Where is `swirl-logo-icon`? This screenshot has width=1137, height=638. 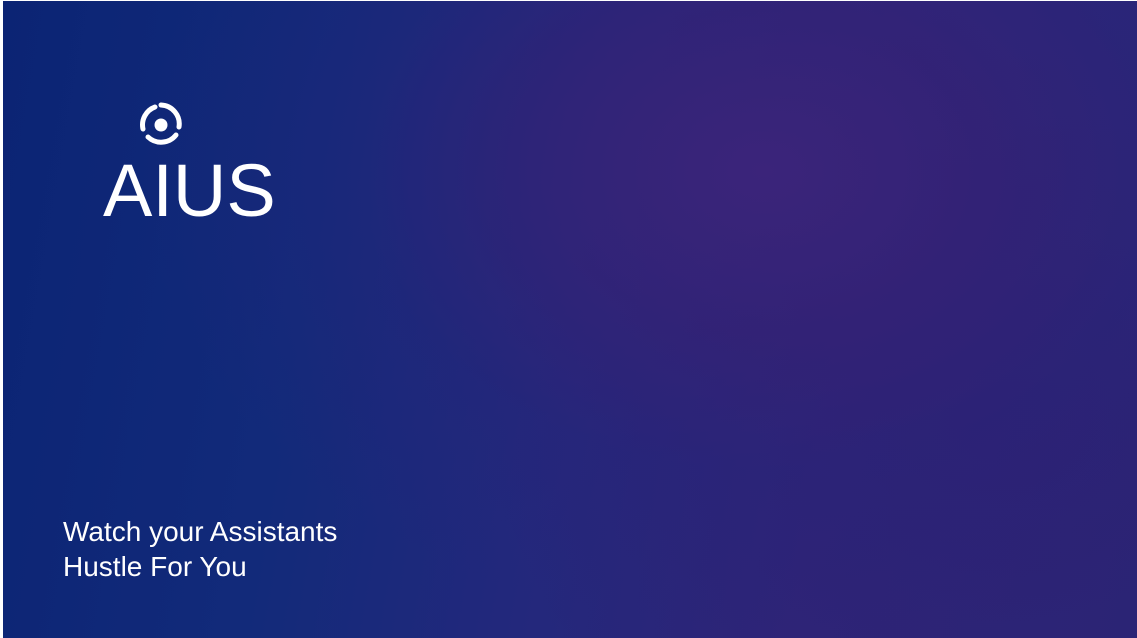
swirl-logo-icon is located at coordinates (161, 124).